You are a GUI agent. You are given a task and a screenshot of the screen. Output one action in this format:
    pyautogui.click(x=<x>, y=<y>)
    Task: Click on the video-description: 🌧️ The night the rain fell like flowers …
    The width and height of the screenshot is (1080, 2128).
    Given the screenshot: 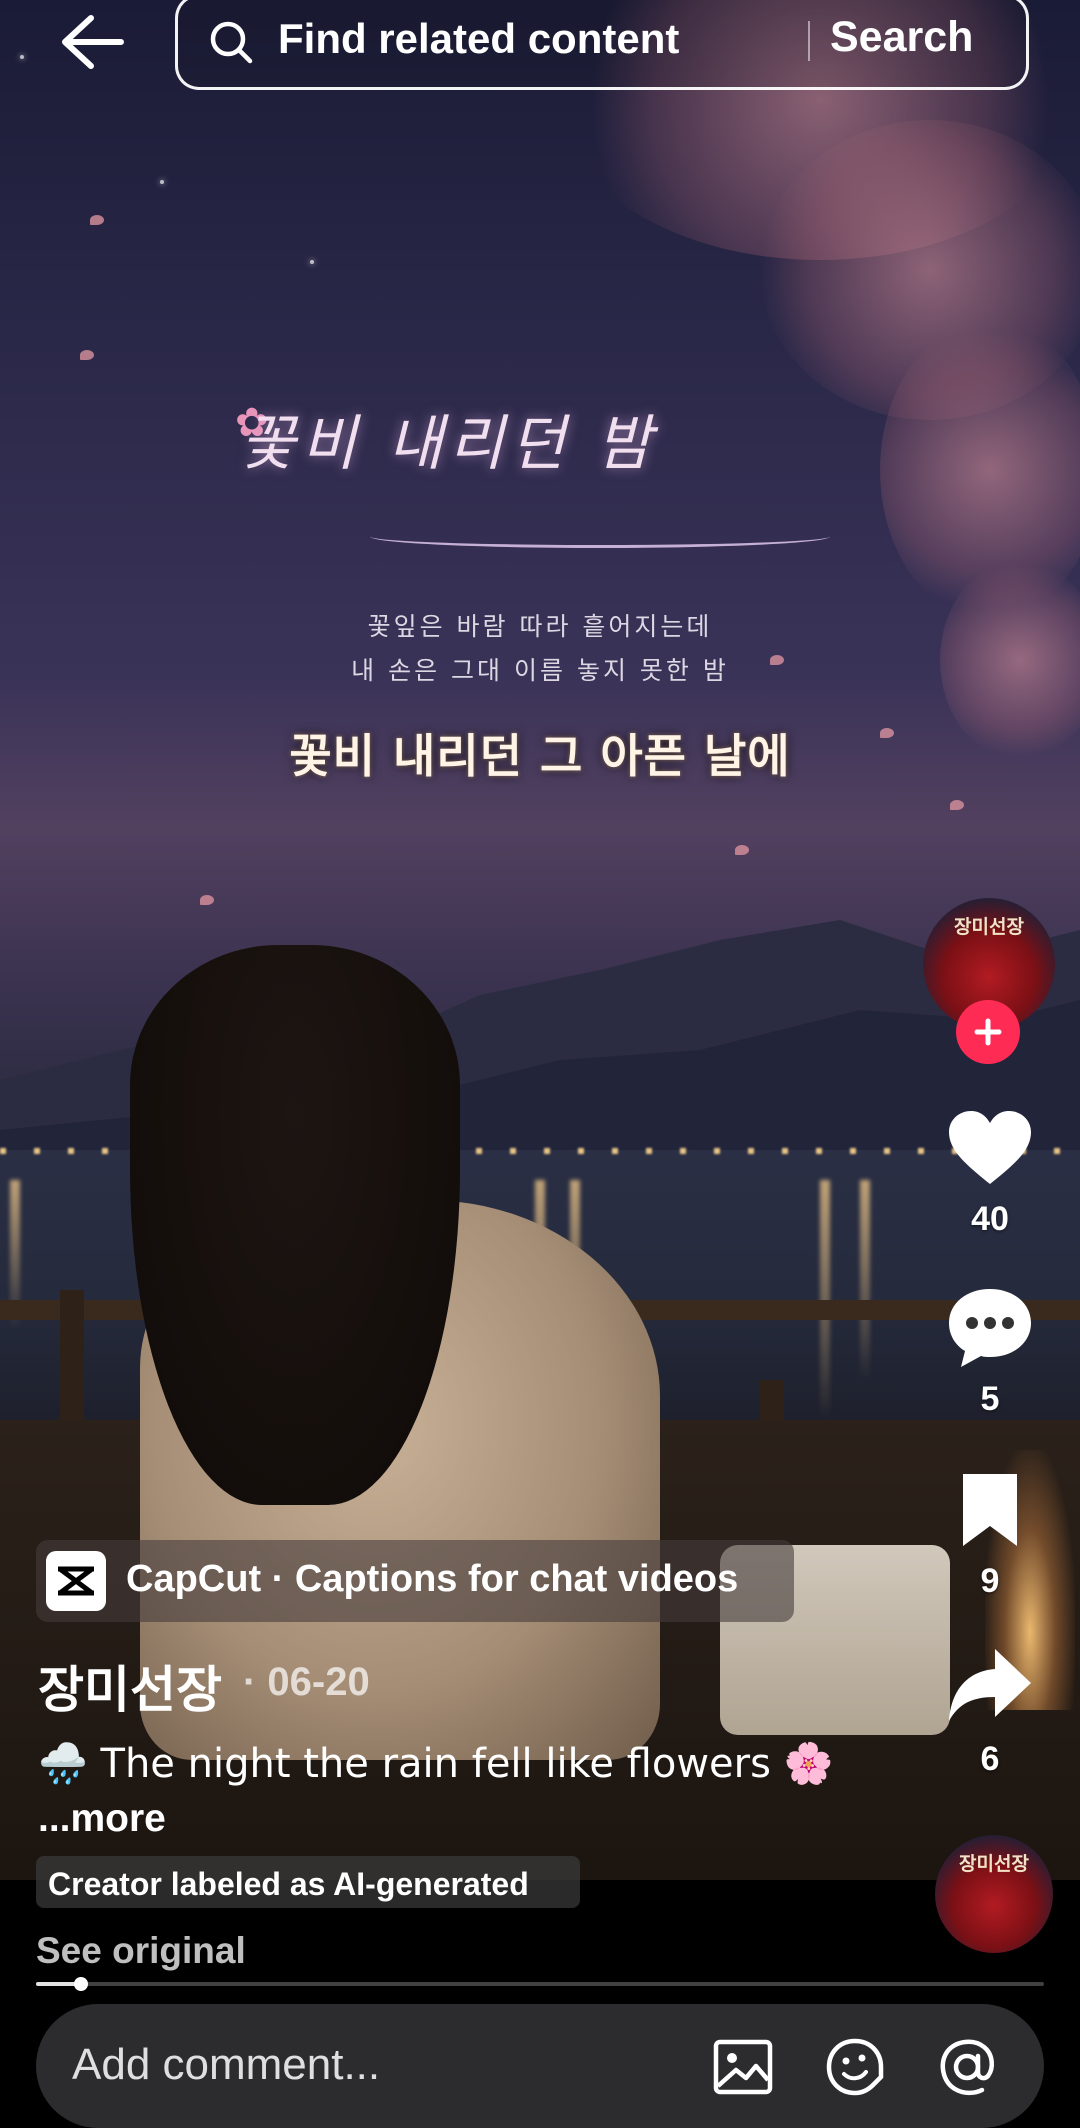 What is the action you would take?
    pyautogui.click(x=435, y=1763)
    